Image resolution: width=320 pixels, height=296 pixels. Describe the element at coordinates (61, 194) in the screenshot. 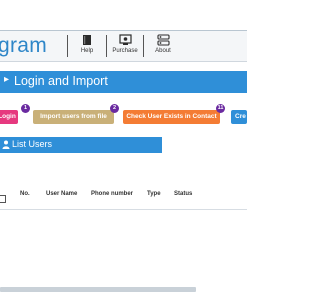

I see `column-header: User Name` at that location.